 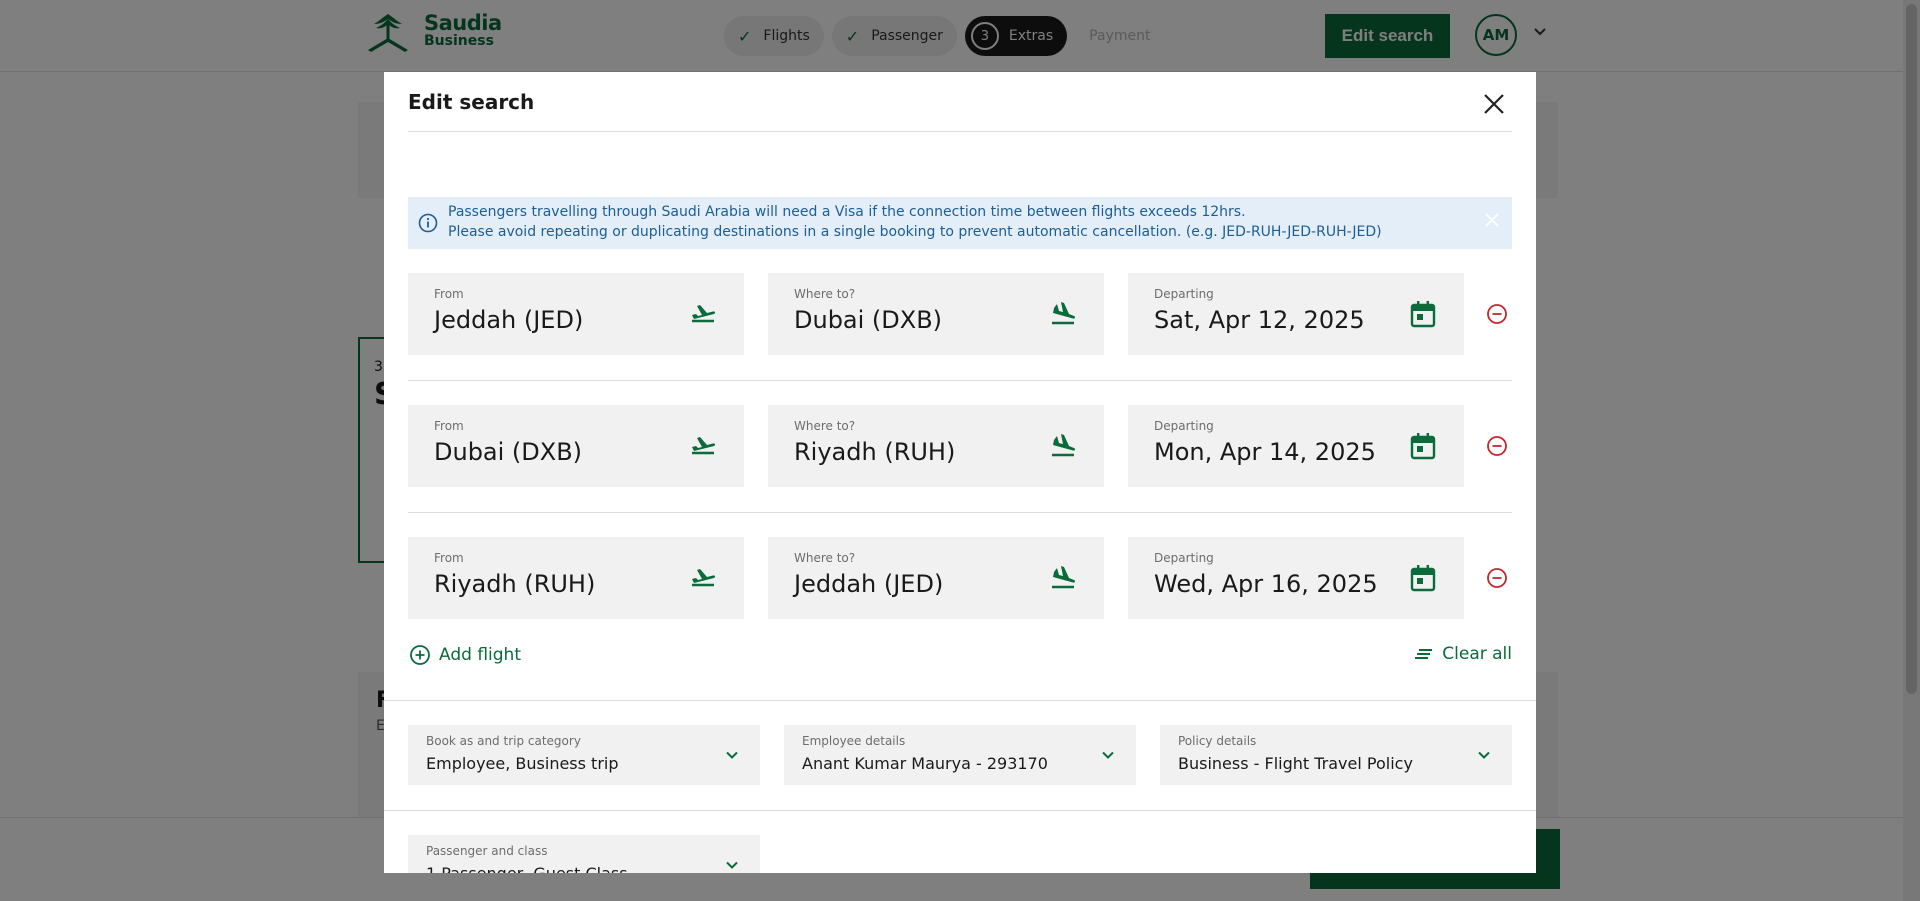 What do you see at coordinates (480, 655) in the screenshot?
I see `add-flight-label: Add flight` at bounding box center [480, 655].